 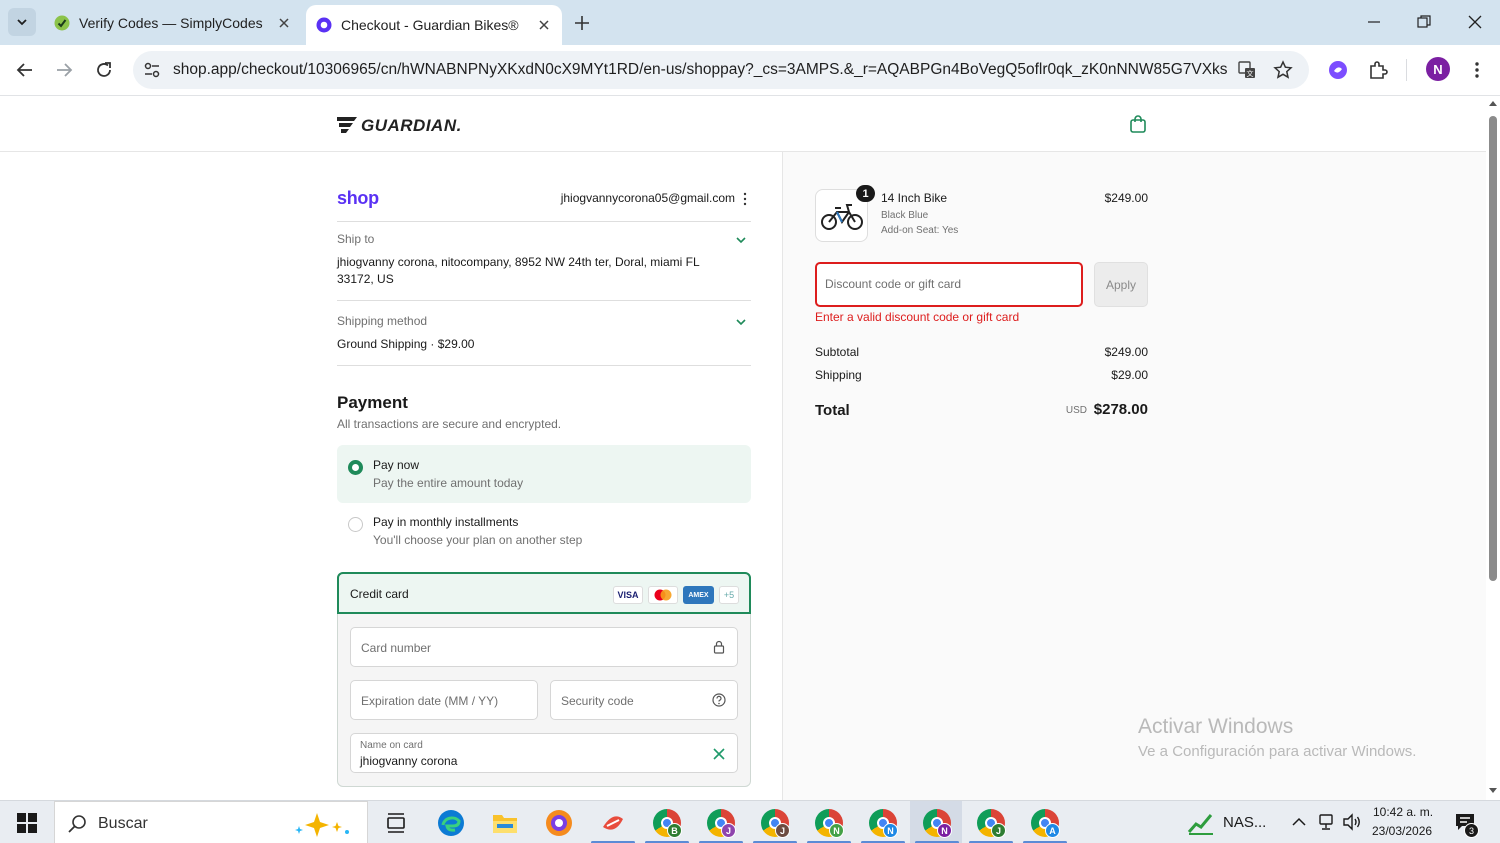 I want to click on guardian-logo: GUARDIAN., so click(x=400, y=124).